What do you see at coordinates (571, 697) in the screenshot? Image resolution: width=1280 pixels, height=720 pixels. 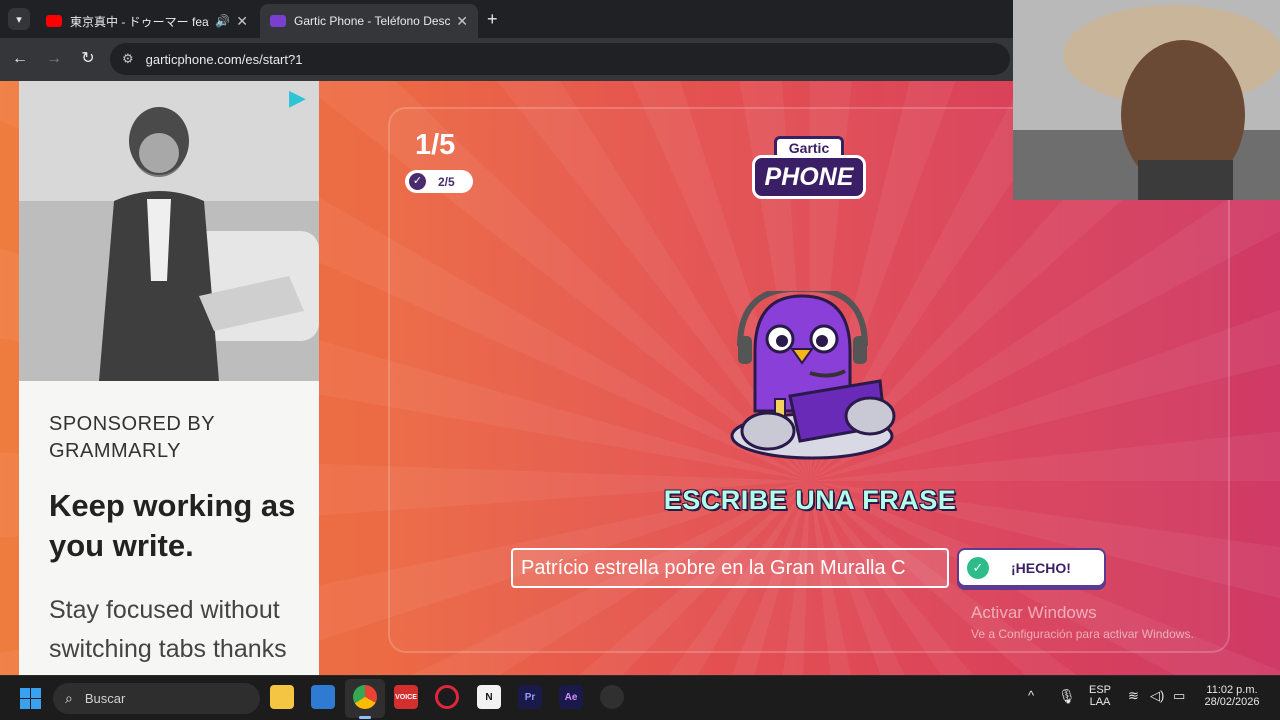 I see `after-effects-icon: Ae` at bounding box center [571, 697].